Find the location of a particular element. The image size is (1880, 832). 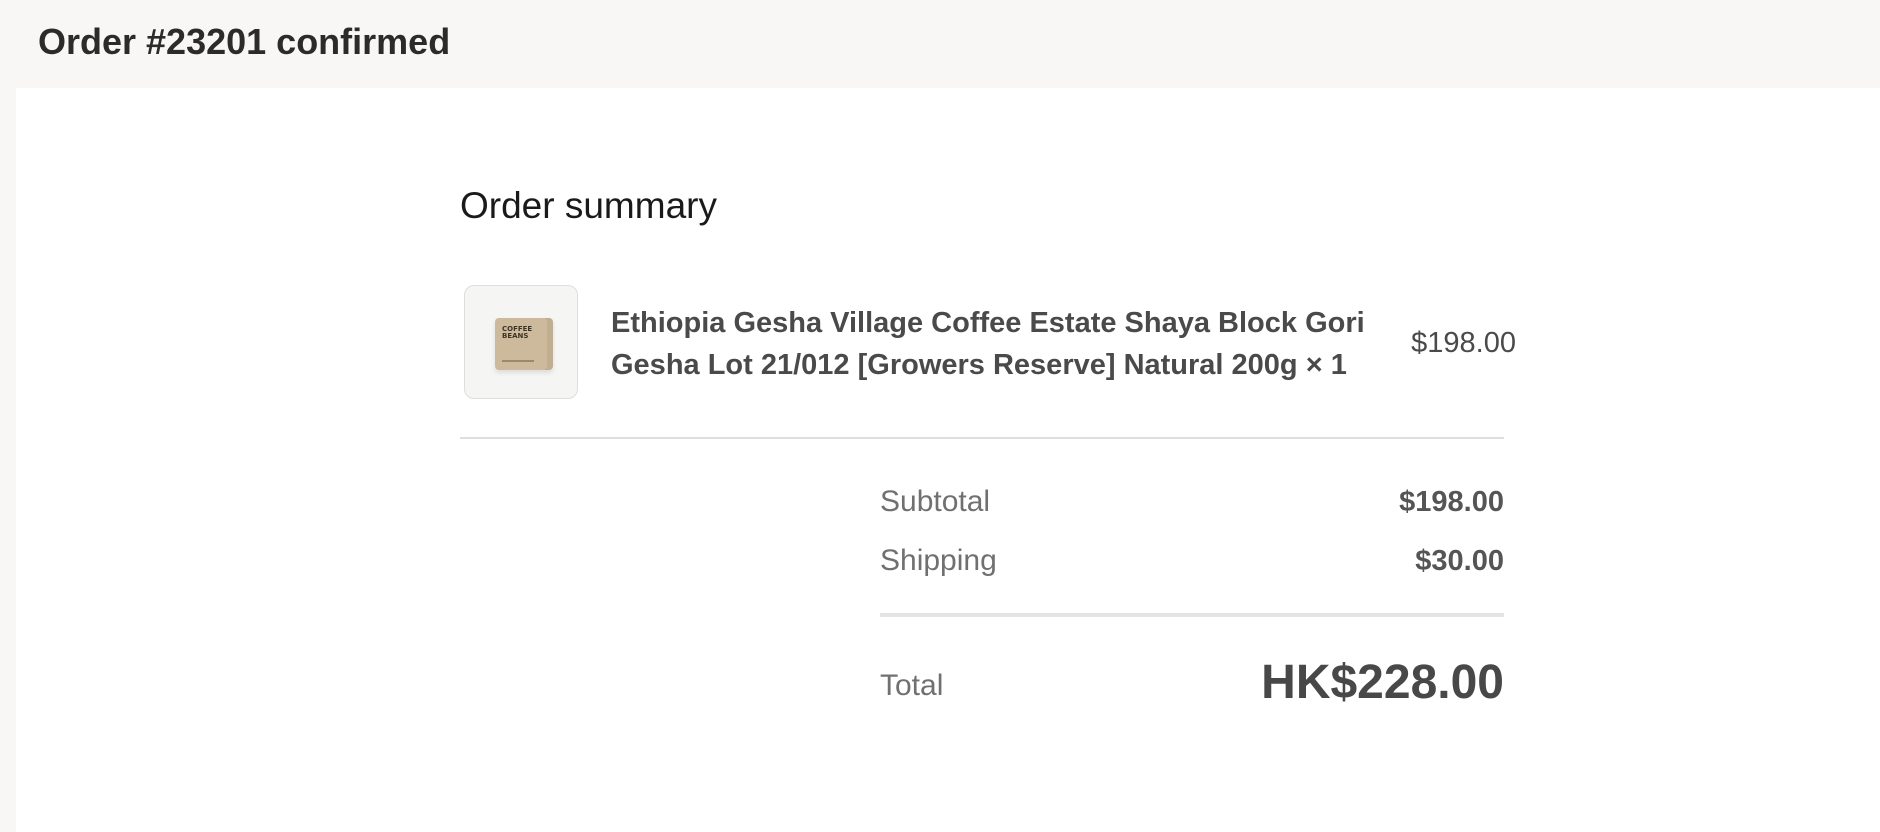

subtotal-row: Subtotal $198.00 is located at coordinates (1192, 505).